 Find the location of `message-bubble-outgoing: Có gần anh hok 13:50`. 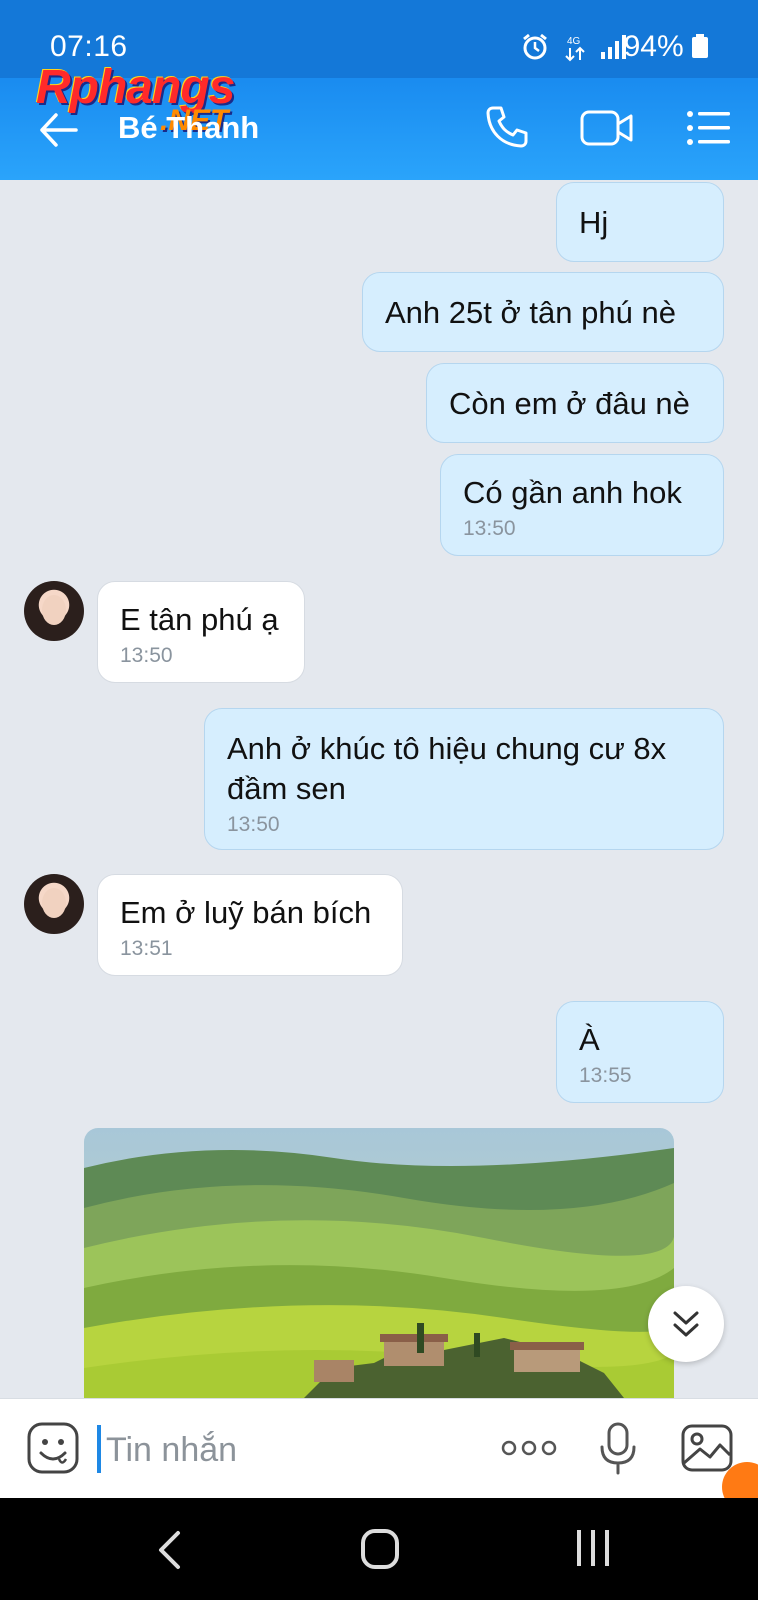

message-bubble-outgoing: Có gần anh hok 13:50 is located at coordinates (582, 505).